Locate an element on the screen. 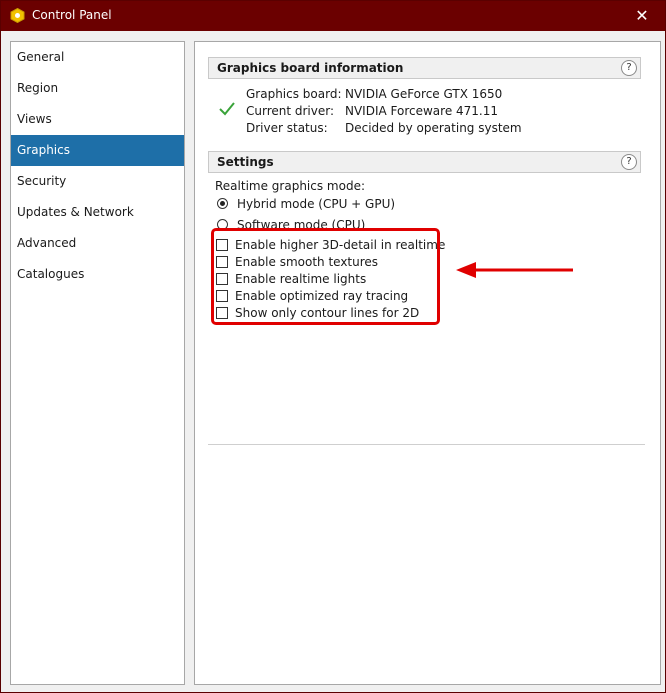 This screenshot has width=666, height=693. annotation-arrow-icon is located at coordinates (514, 270).